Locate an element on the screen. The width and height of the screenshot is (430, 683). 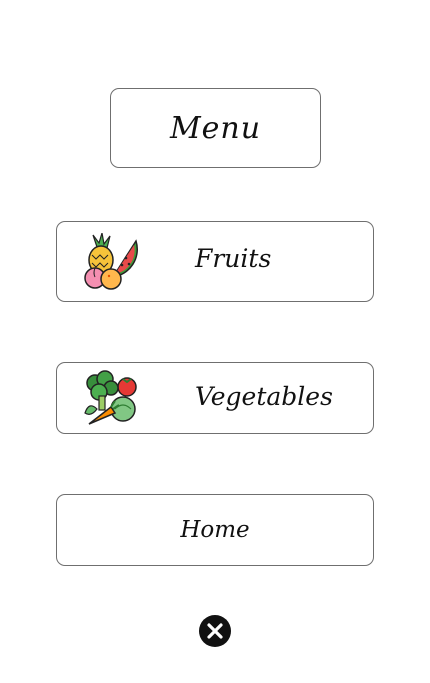
fruits-label: Fruits is located at coordinates (233, 258).